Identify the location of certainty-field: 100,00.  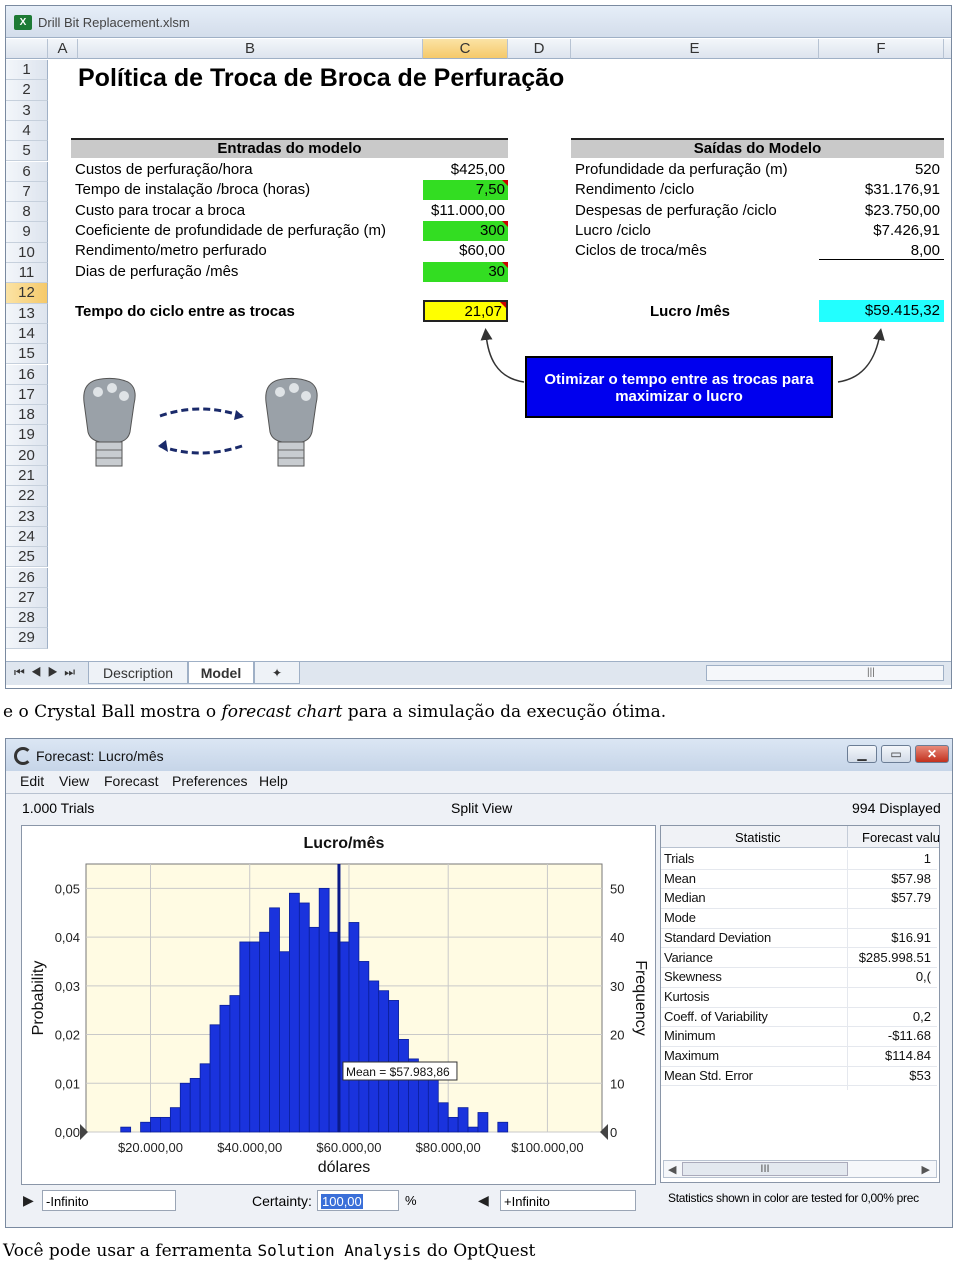
(358, 1200).